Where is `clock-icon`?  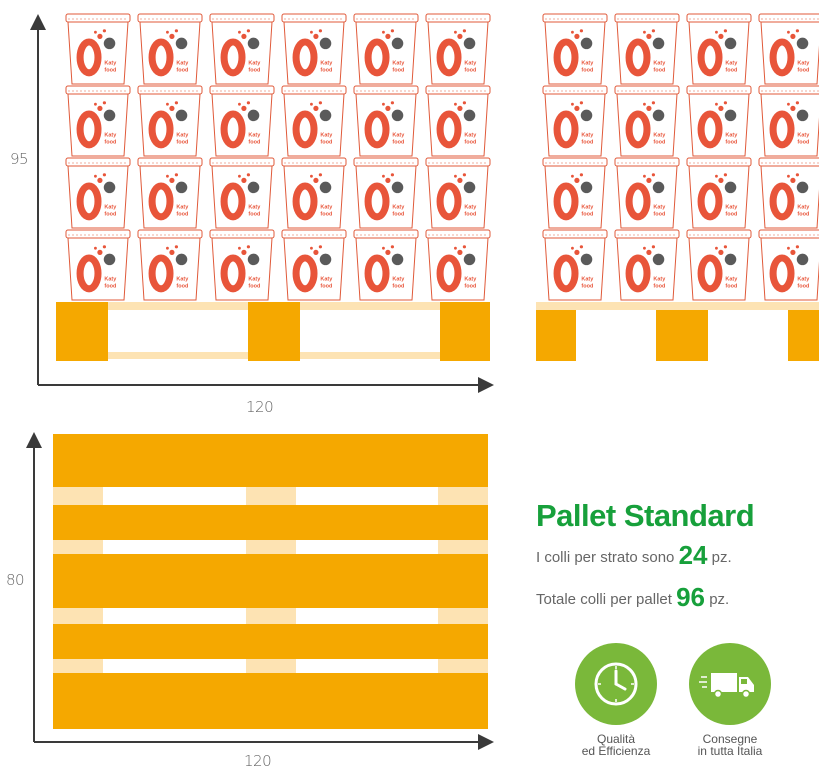
clock-icon is located at coordinates (616, 684).